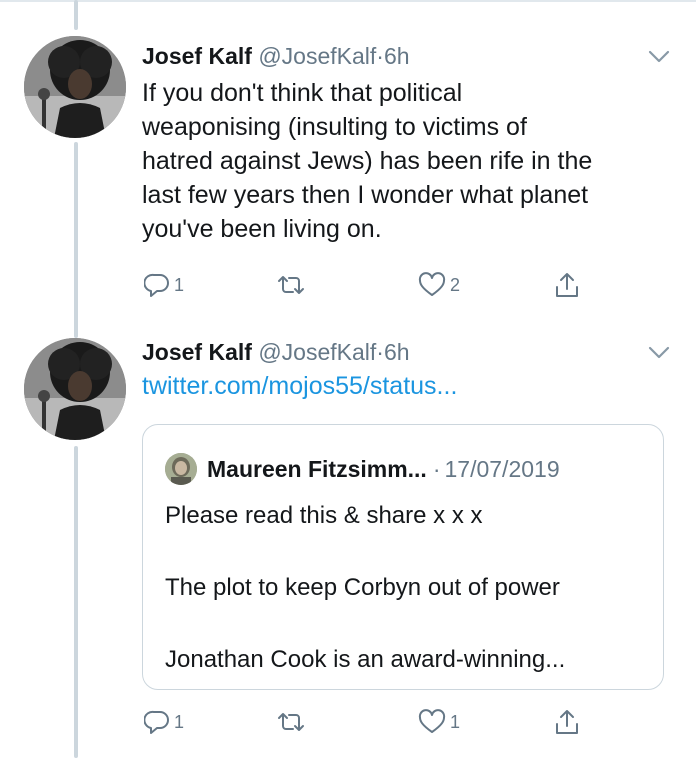 This screenshot has height=758, width=696. I want to click on quoted-avatar, so click(181, 469).